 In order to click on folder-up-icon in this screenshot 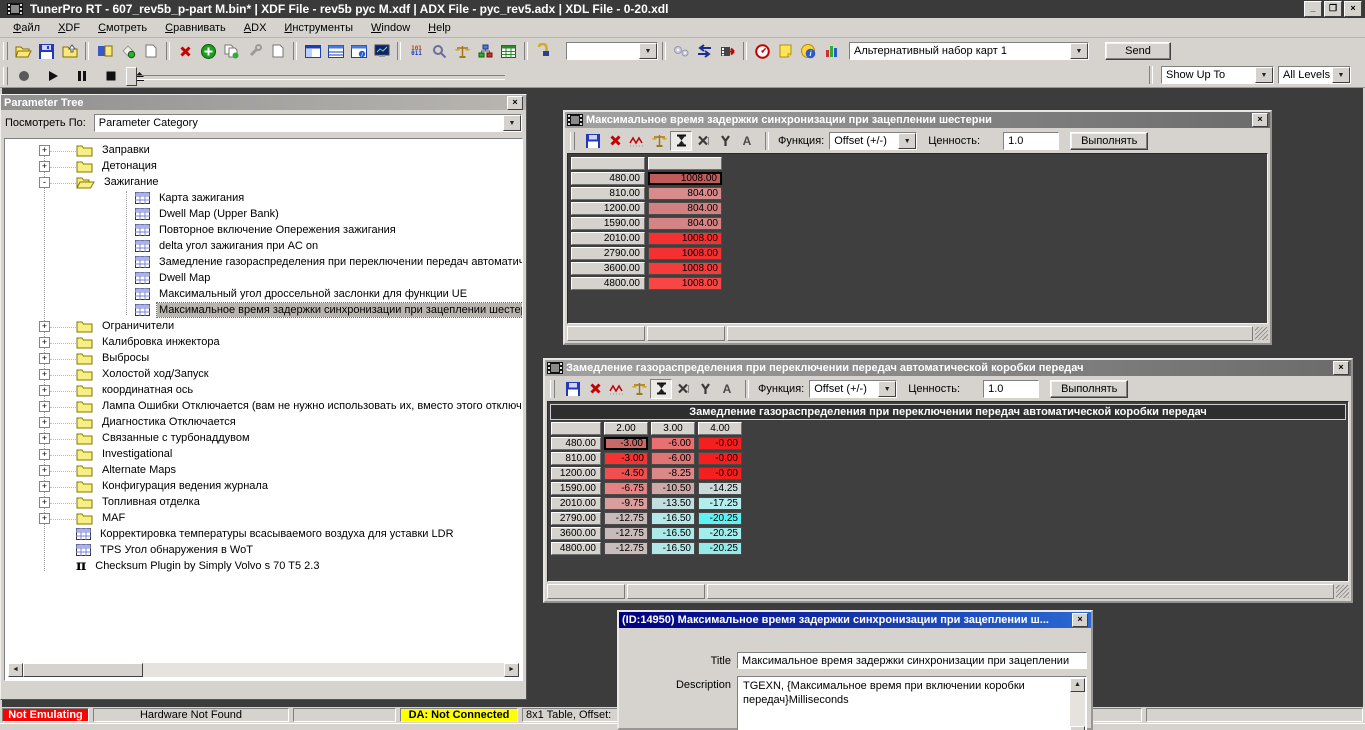, I will do `click(69, 51)`.